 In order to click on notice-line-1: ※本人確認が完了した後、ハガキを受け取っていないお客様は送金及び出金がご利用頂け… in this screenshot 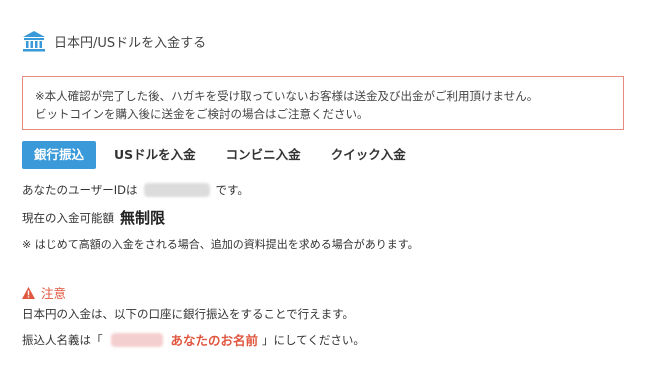, I will do `click(287, 96)`.